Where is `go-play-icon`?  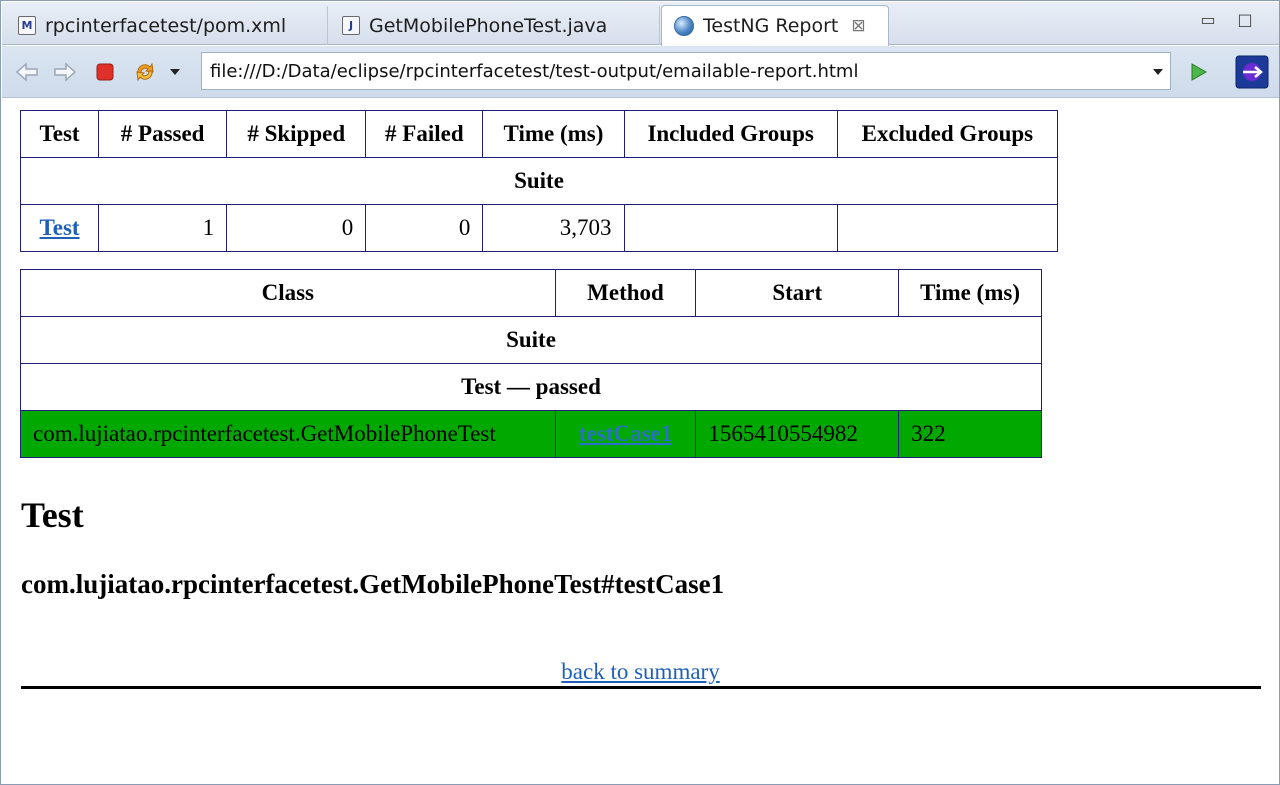
go-play-icon is located at coordinates (1199, 72).